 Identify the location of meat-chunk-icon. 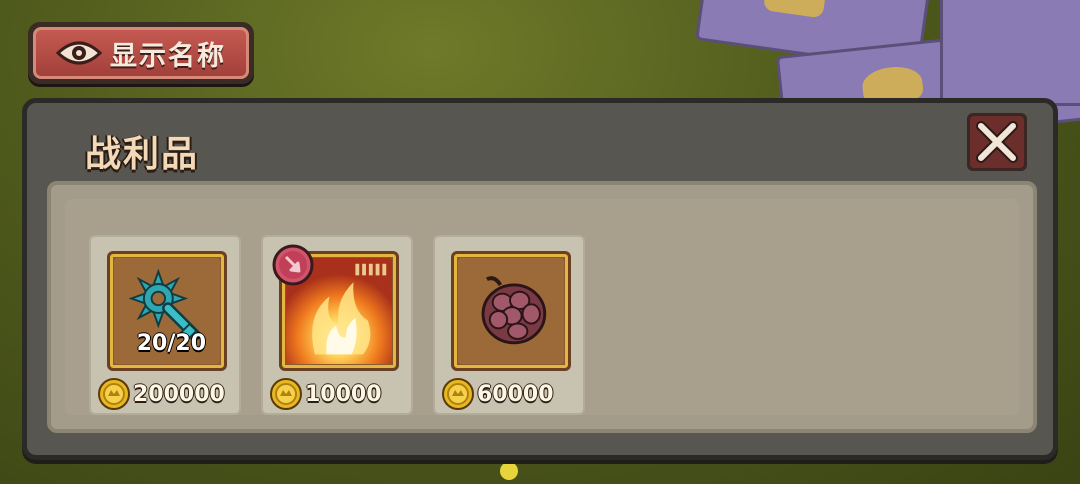
(514, 310).